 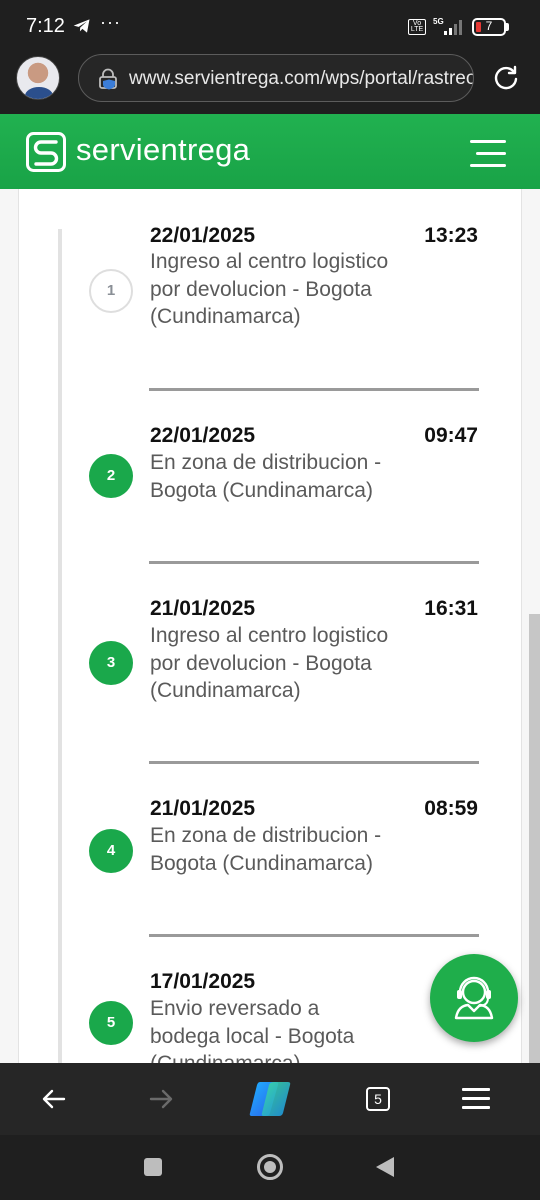 I want to click on battery-icon: 7, so click(x=489, y=27).